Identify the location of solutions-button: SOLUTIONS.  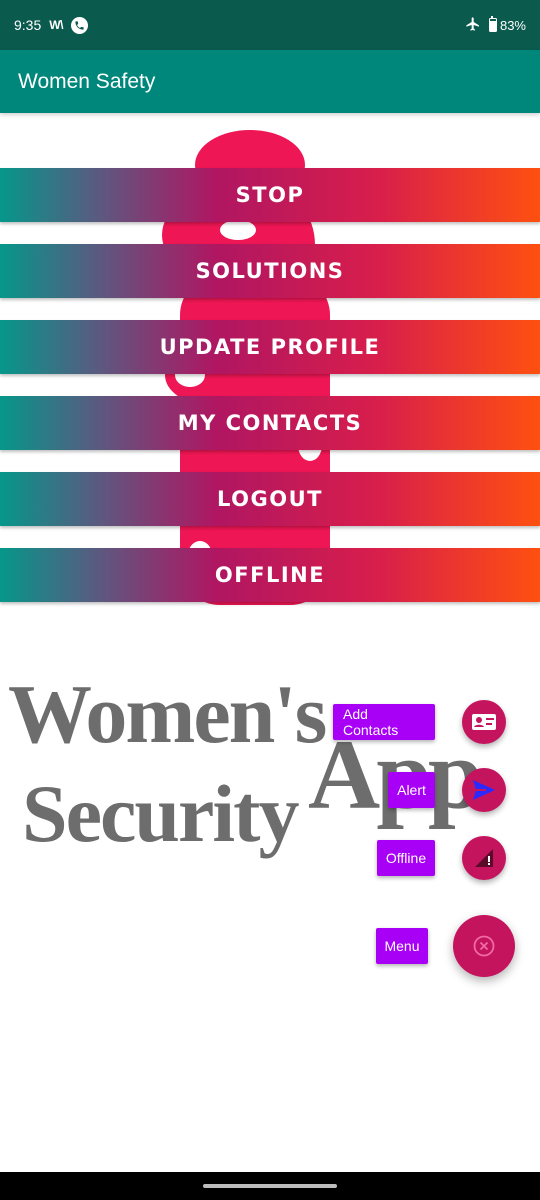
(270, 271).